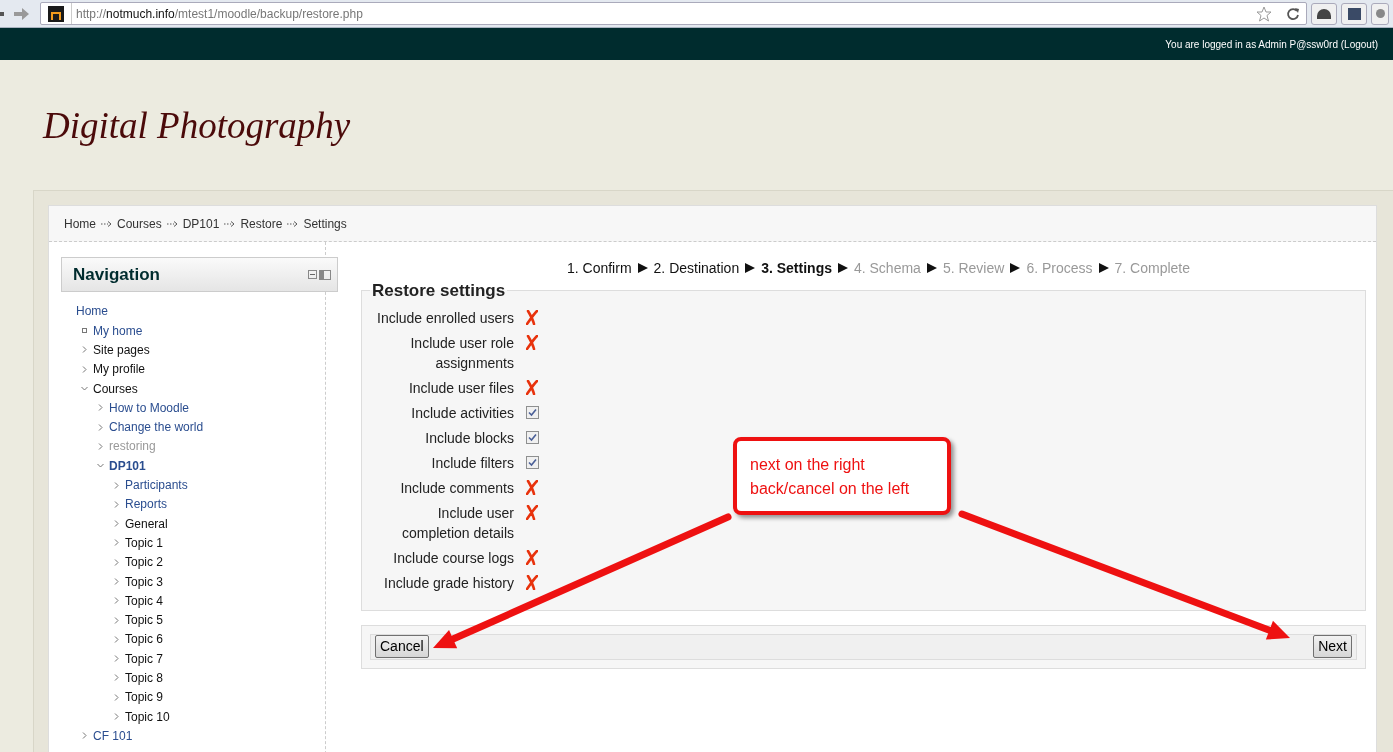 This screenshot has width=1393, height=752. What do you see at coordinates (887, 268) in the screenshot?
I see `wizard-step: 4. Schema` at bounding box center [887, 268].